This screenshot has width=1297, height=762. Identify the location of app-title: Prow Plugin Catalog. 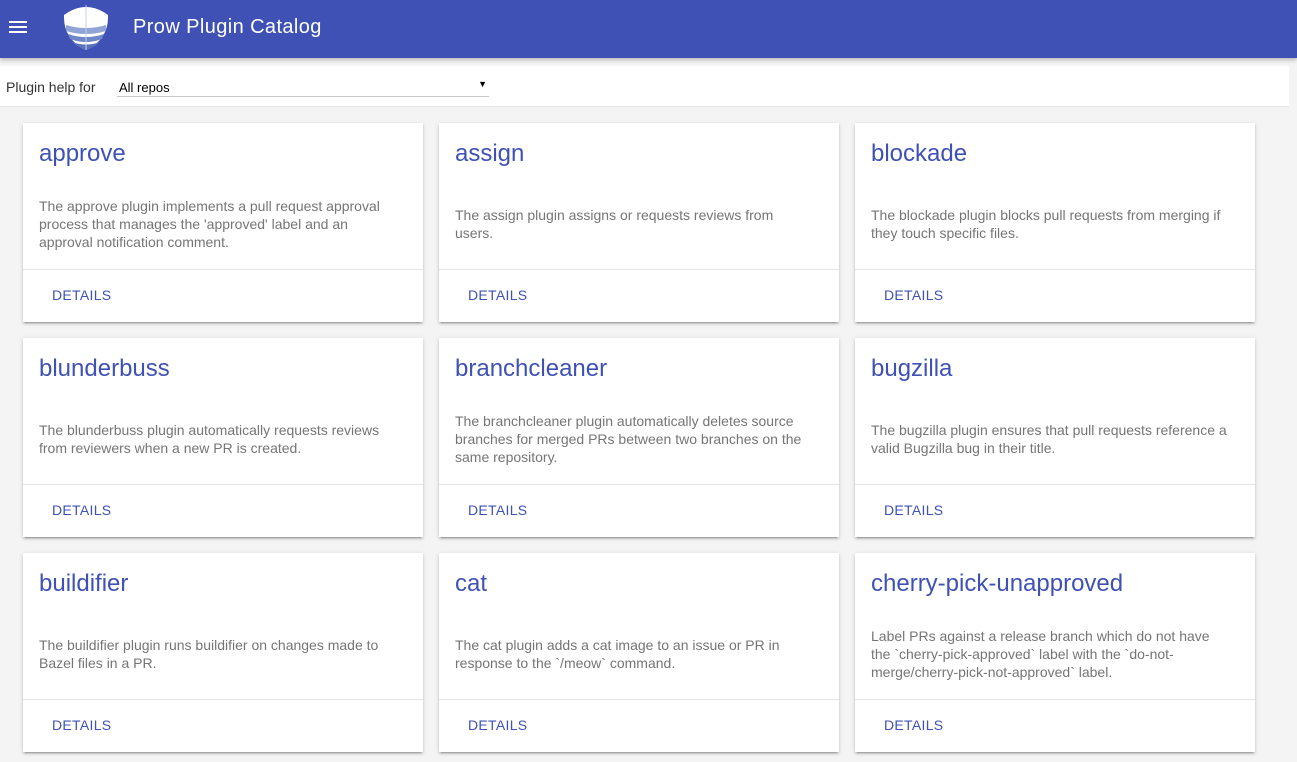
(227, 27).